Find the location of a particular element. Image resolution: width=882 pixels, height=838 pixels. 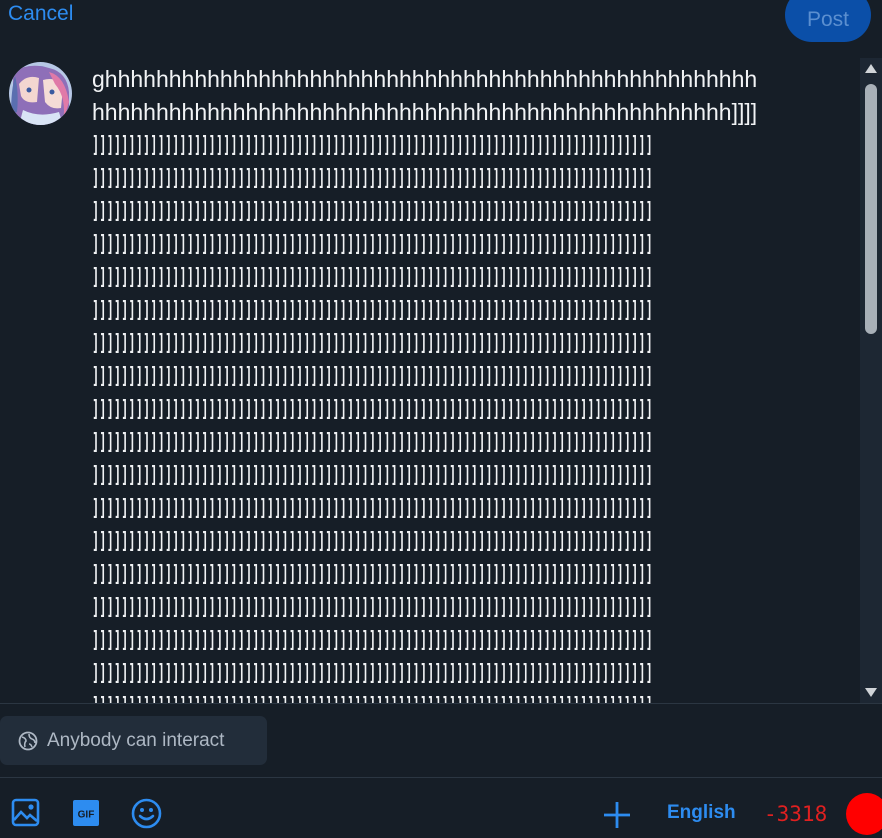

interaction-settings-button: Anybody can interact is located at coordinates (133, 740).